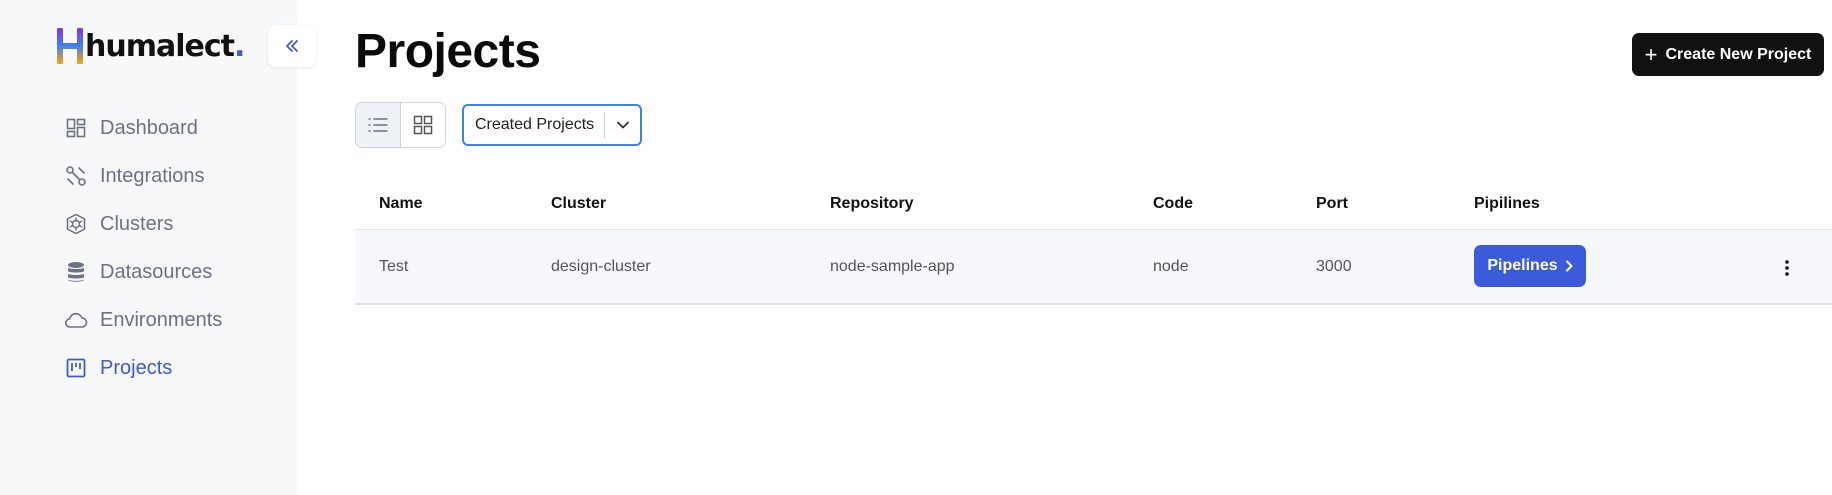  What do you see at coordinates (76, 224) in the screenshot?
I see `clusters-icon` at bounding box center [76, 224].